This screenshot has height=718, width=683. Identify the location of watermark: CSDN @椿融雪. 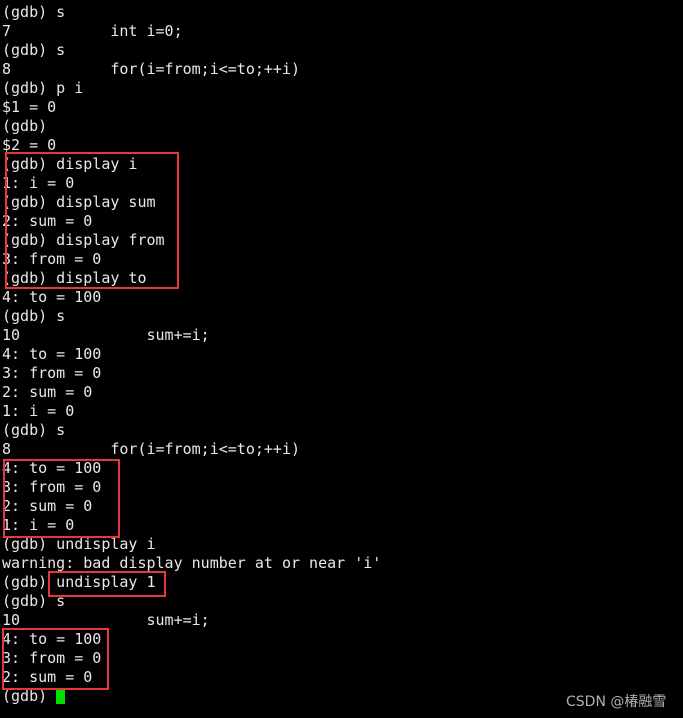
(616, 702).